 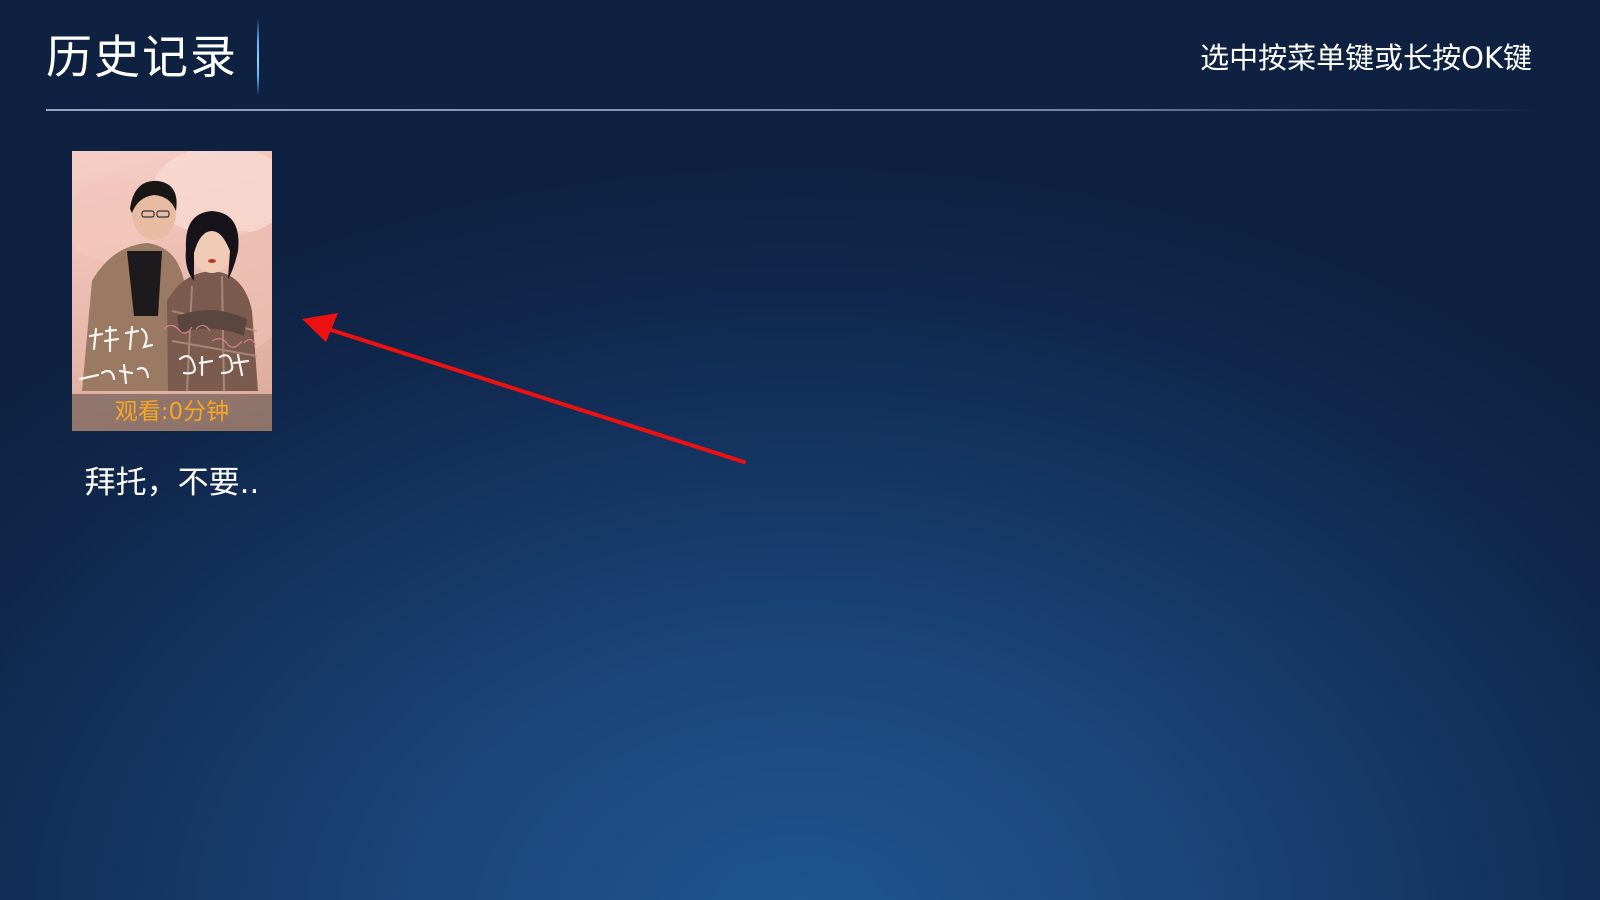 What do you see at coordinates (258, 57) in the screenshot?
I see `title-divider` at bounding box center [258, 57].